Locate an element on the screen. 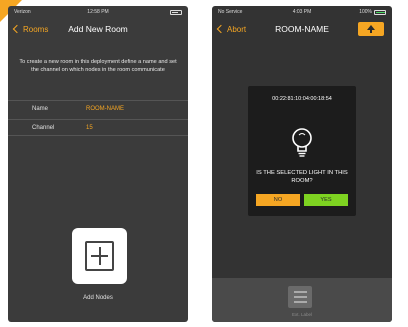 The height and width of the screenshot is (327, 408). bottom-toolbar: Ext. Label is located at coordinates (302, 300).